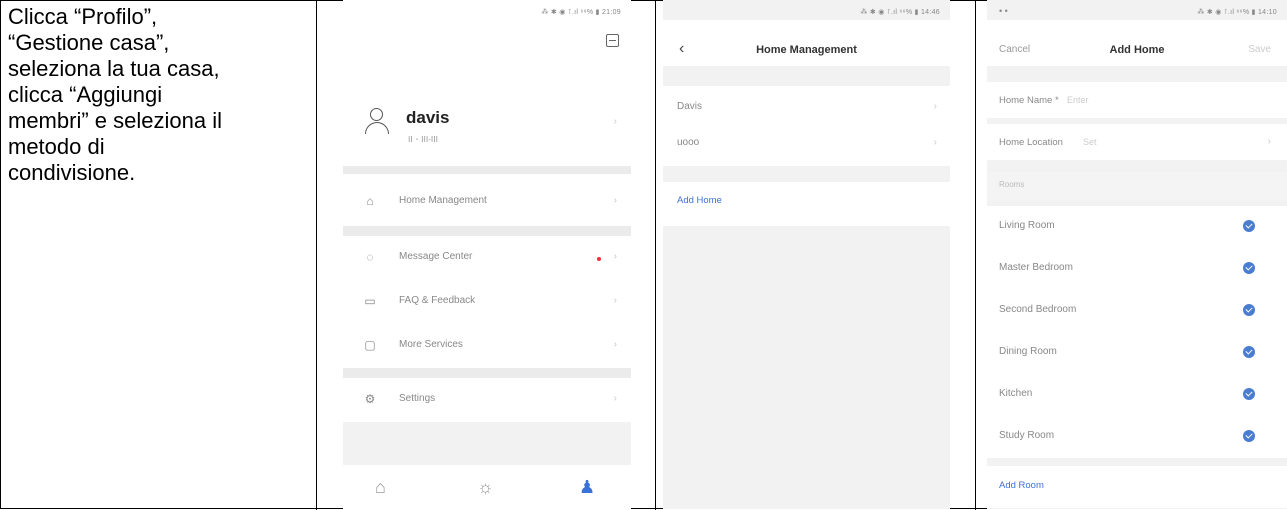  What do you see at coordinates (806, 43) in the screenshot?
I see `navigation-bar: ‹ Home Management` at bounding box center [806, 43].